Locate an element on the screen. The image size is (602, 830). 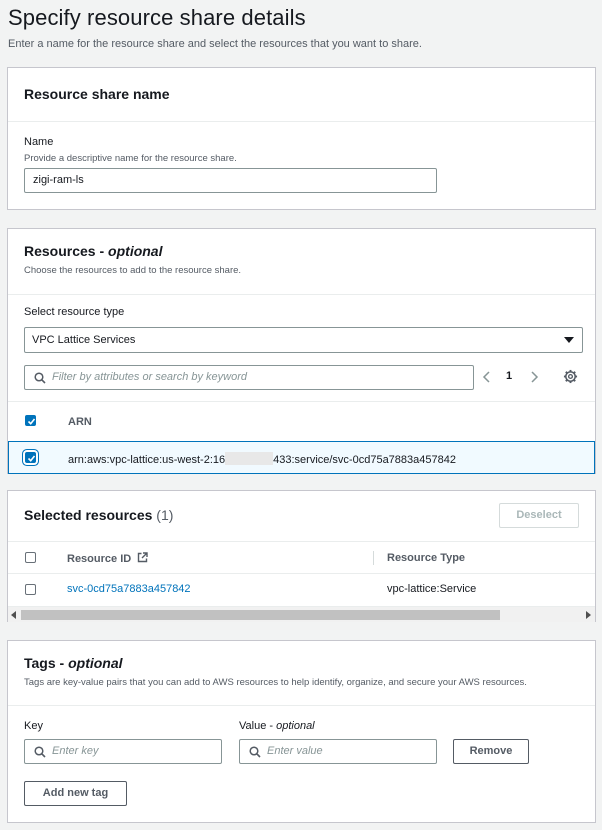
scrollbar-thumb is located at coordinates (260, 615).